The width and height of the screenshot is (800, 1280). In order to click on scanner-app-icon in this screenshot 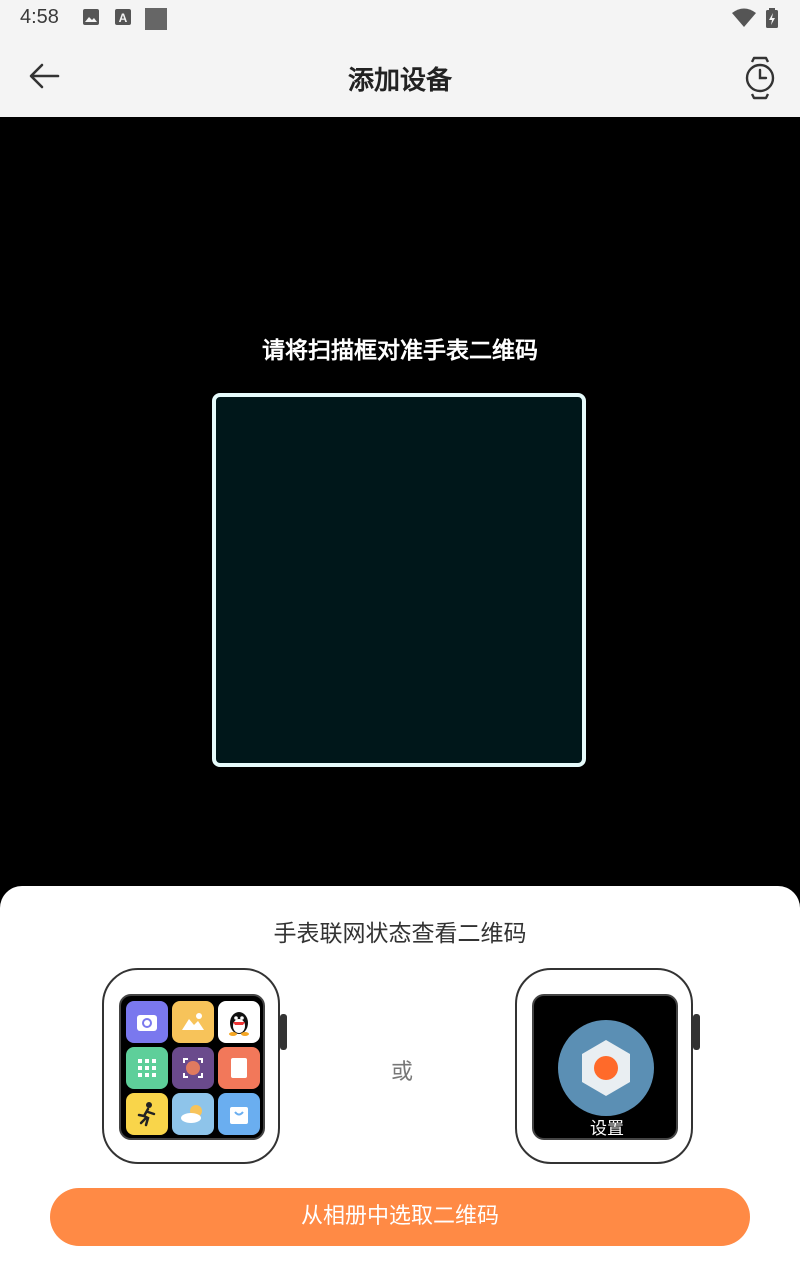, I will do `click(193, 1068)`.